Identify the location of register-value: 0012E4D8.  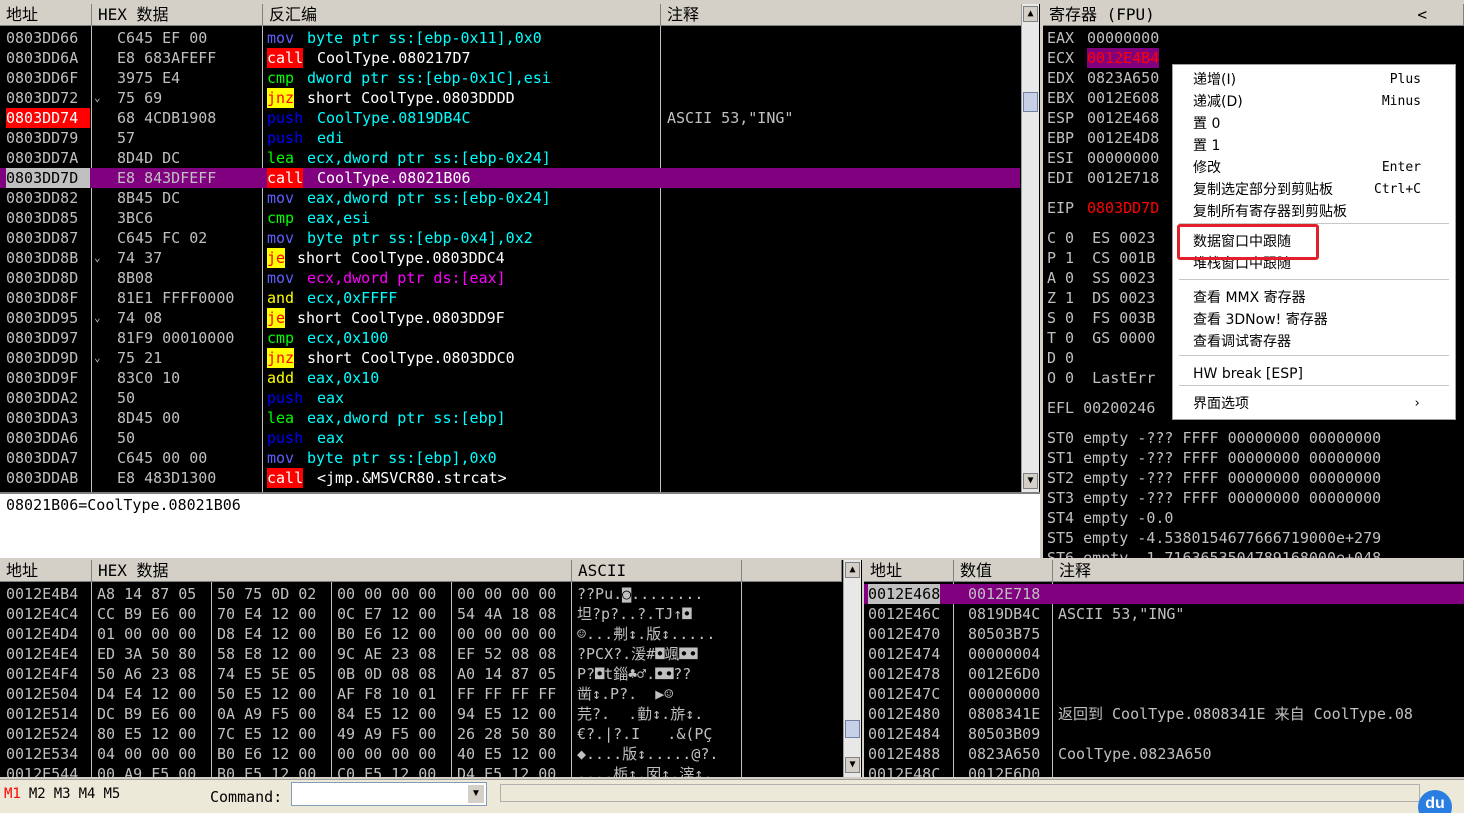
(1123, 138).